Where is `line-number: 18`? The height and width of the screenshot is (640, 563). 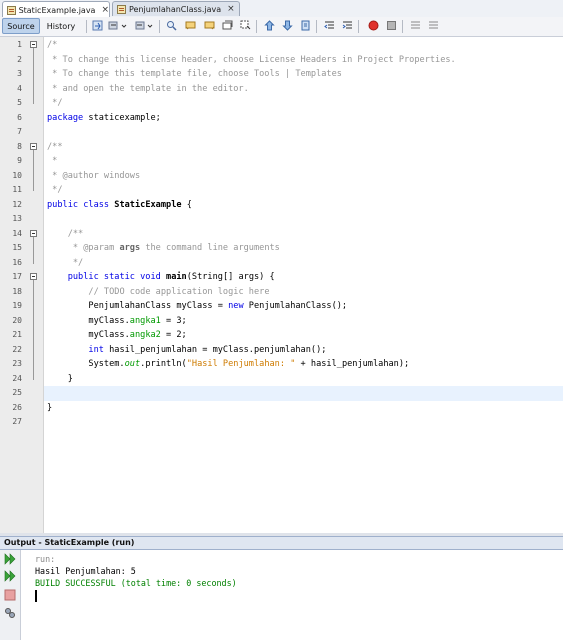 line-number: 18 is located at coordinates (17, 291).